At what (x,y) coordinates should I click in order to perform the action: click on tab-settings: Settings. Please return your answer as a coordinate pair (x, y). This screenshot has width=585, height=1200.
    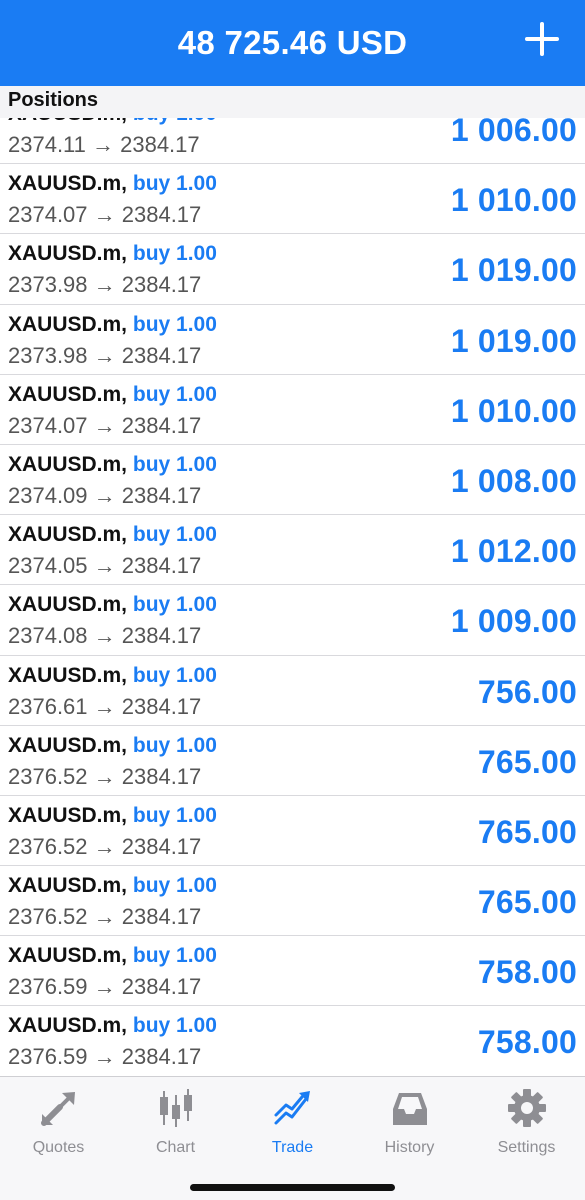
    Looking at the image, I should click on (526, 1124).